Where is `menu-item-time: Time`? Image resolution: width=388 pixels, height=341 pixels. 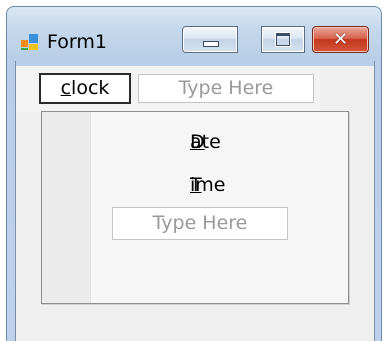
menu-item-time: Time is located at coordinates (195, 184).